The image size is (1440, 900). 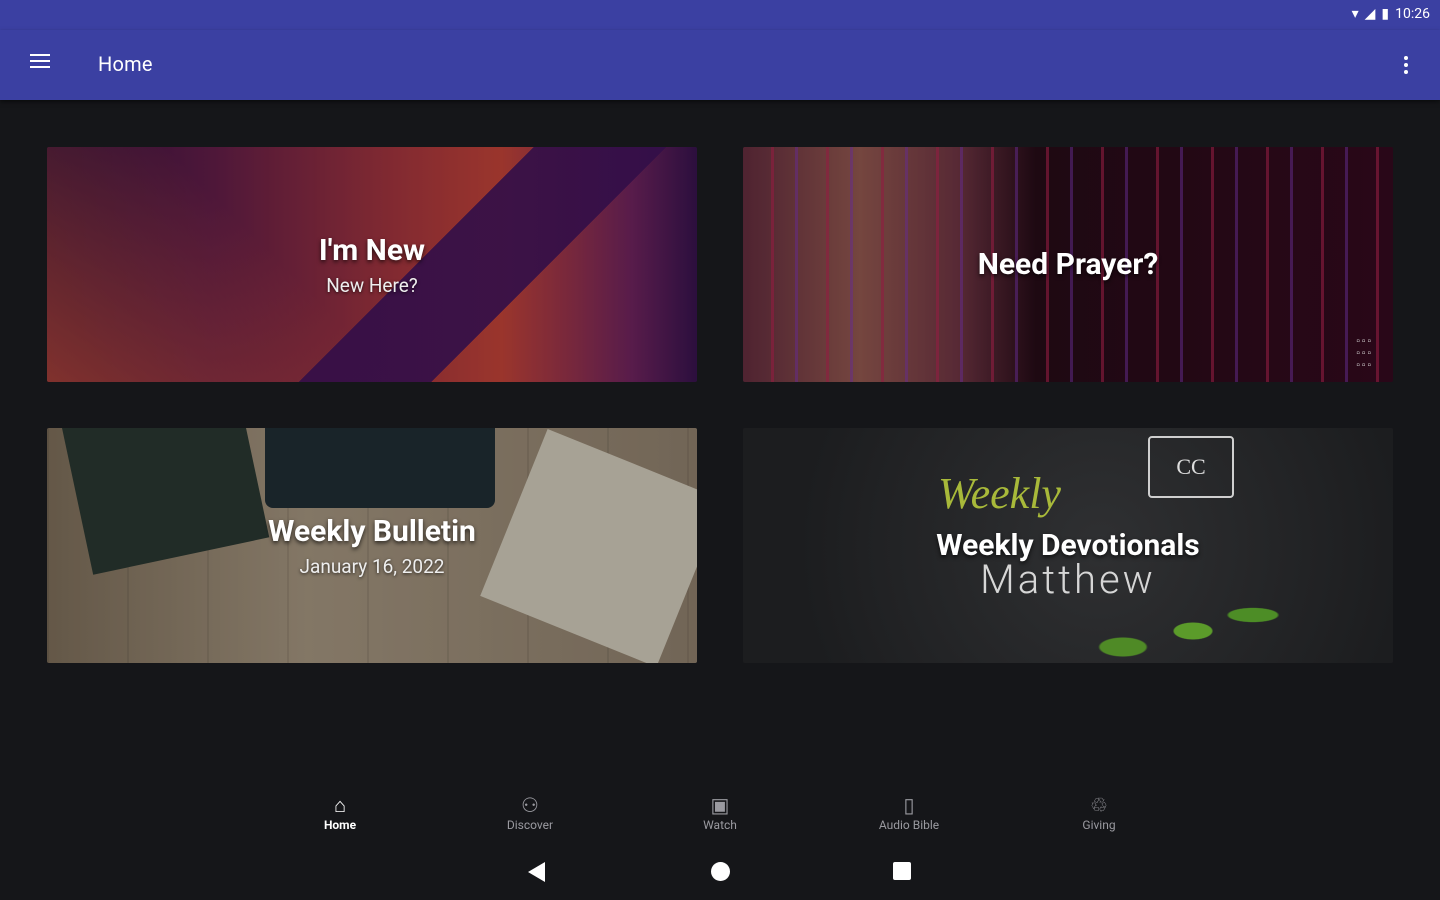 What do you see at coordinates (1068, 579) in the screenshot?
I see `series-name: Matthew` at bounding box center [1068, 579].